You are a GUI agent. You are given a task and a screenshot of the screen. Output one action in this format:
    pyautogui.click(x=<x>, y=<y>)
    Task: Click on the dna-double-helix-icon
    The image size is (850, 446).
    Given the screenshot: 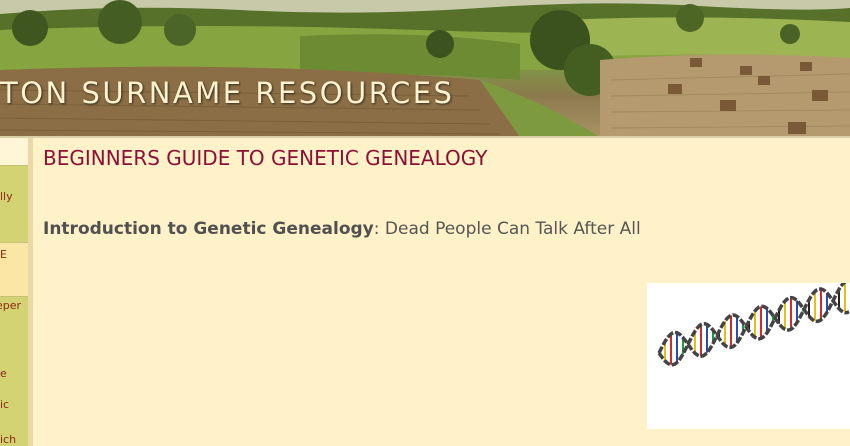 What is the action you would take?
    pyautogui.click(x=753, y=322)
    